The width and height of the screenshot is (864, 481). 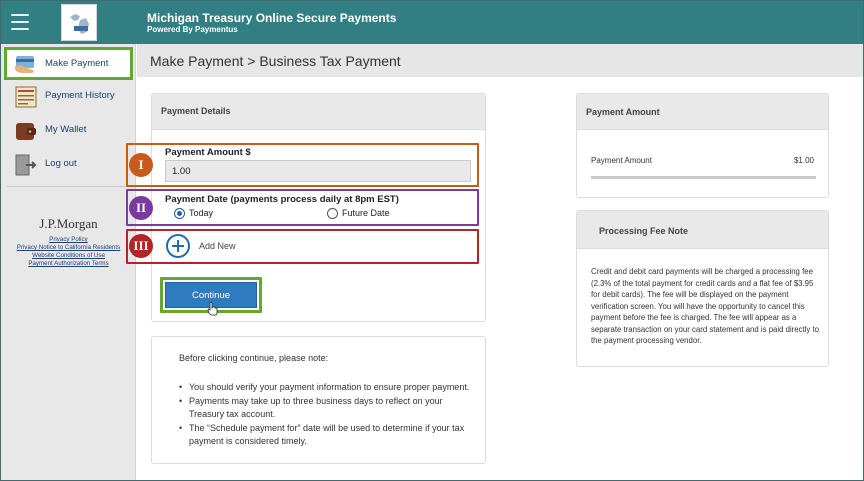 I want to click on sidebar-item-my-wallet: My Wallet, so click(x=69, y=131).